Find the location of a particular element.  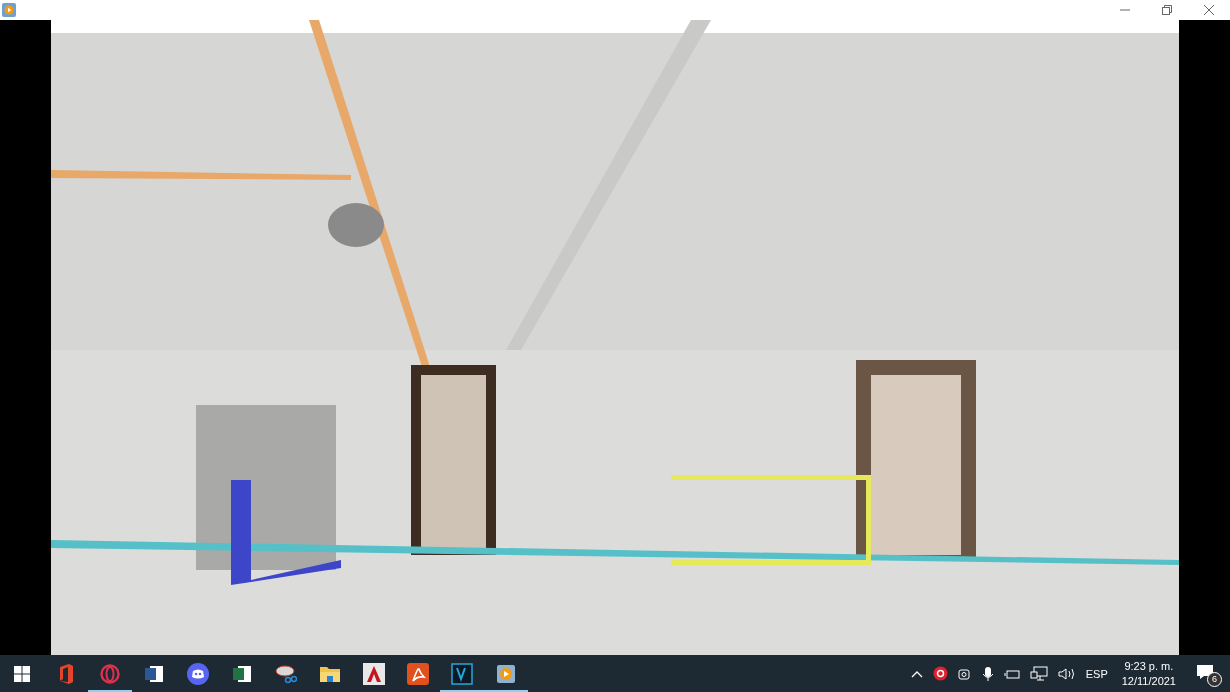

scissors-icon is located at coordinates (286, 673).